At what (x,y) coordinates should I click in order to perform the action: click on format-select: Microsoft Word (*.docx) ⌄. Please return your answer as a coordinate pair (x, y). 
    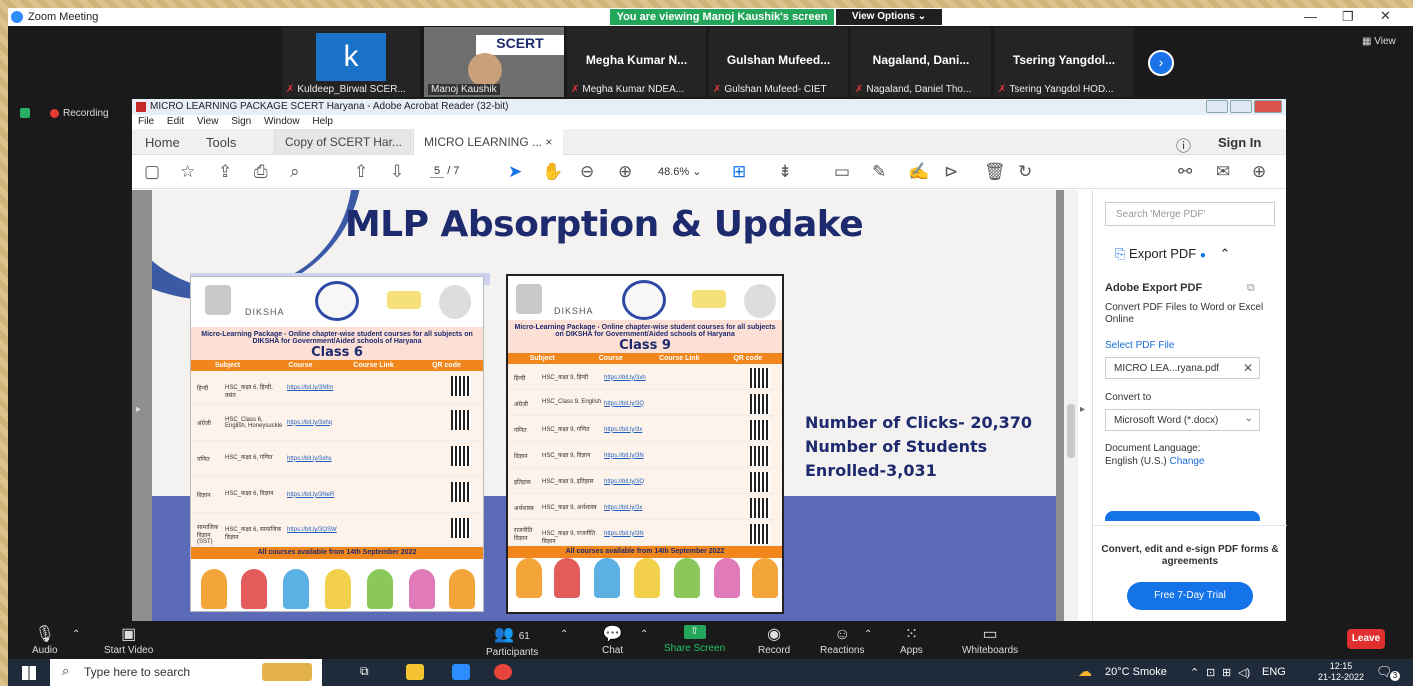
    Looking at the image, I should click on (1182, 420).